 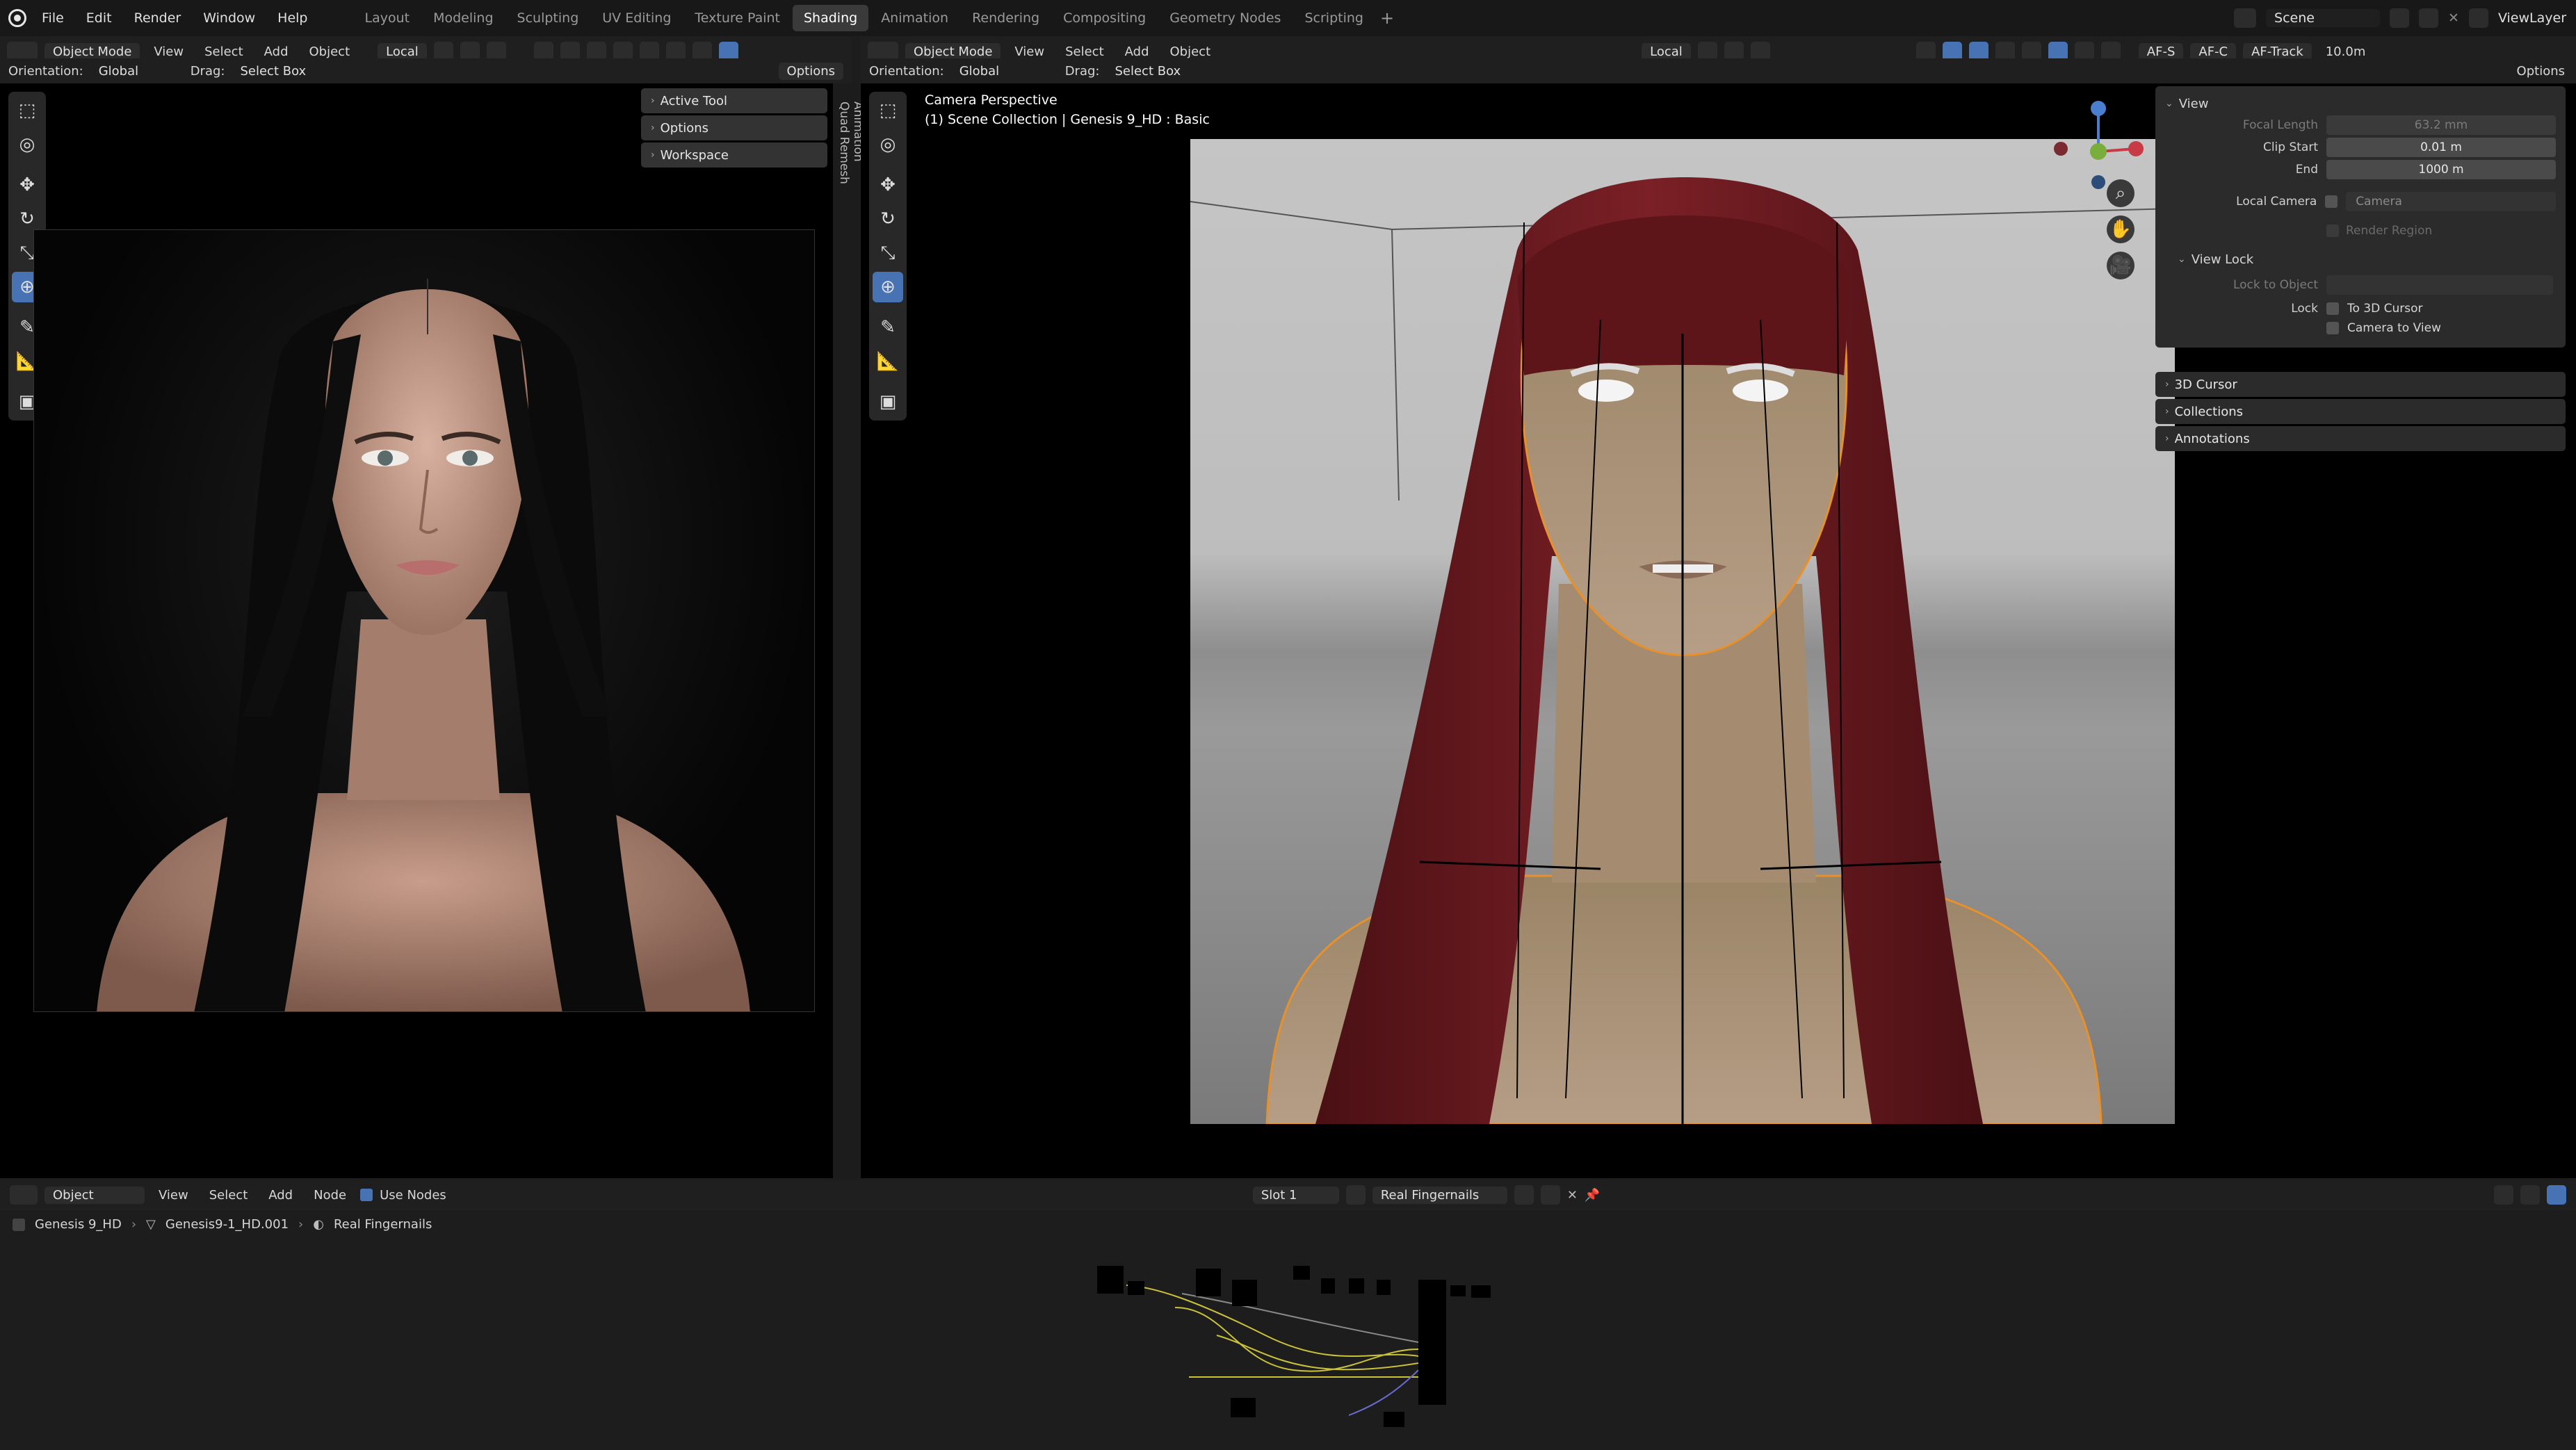 What do you see at coordinates (330, 1195) in the screenshot?
I see `node-menu: Node` at bounding box center [330, 1195].